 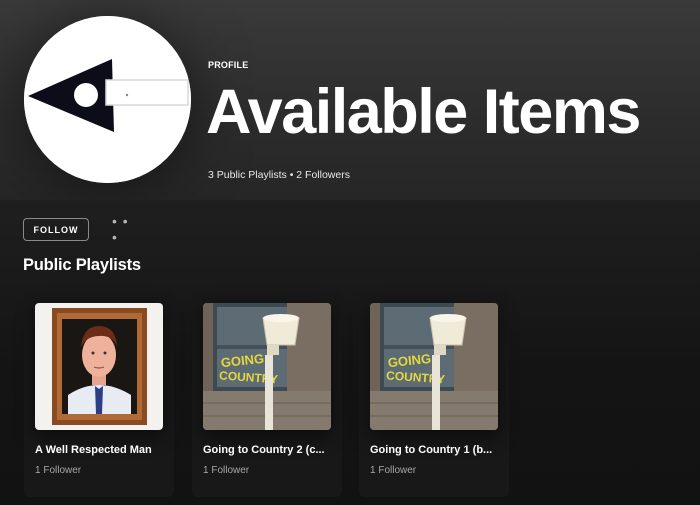 I want to click on arrow-logo-icon, so click(x=107, y=99).